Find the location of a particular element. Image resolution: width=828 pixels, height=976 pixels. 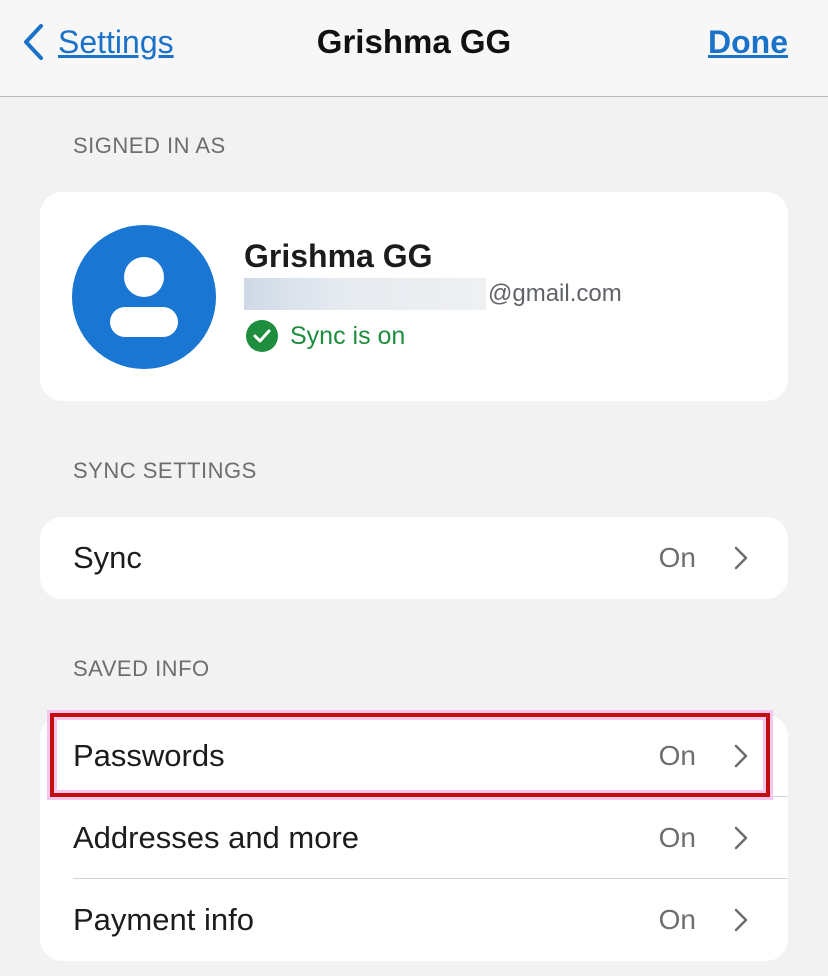

person-icon-body is located at coordinates (144, 322).